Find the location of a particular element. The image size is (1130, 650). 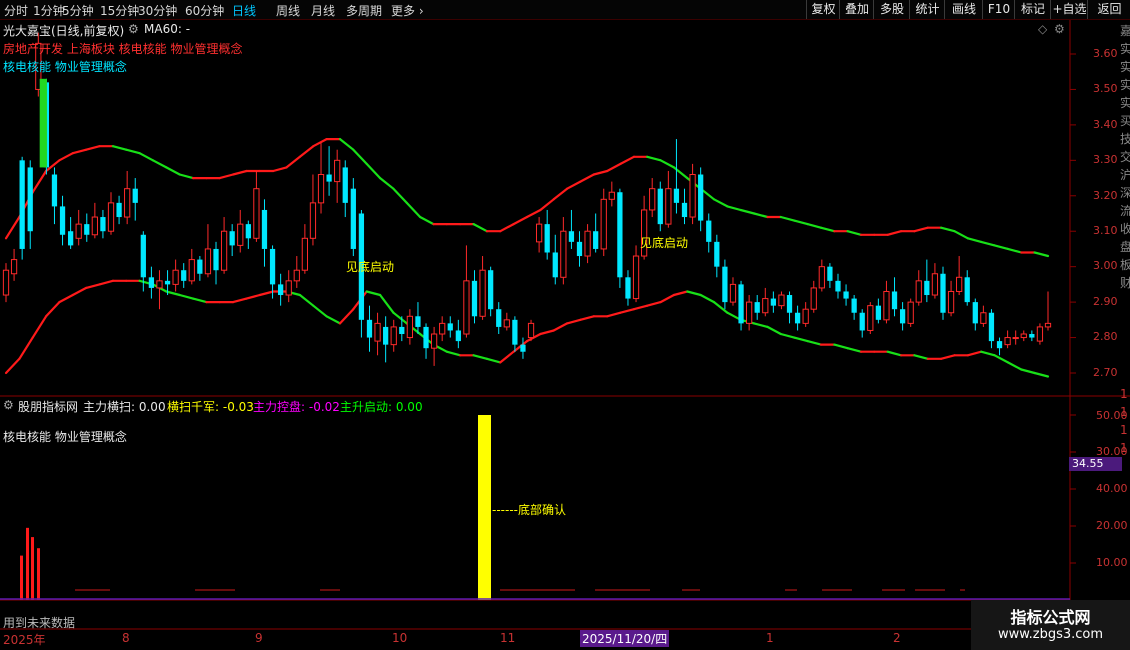

period-0: 分时 is located at coordinates (16, 10).